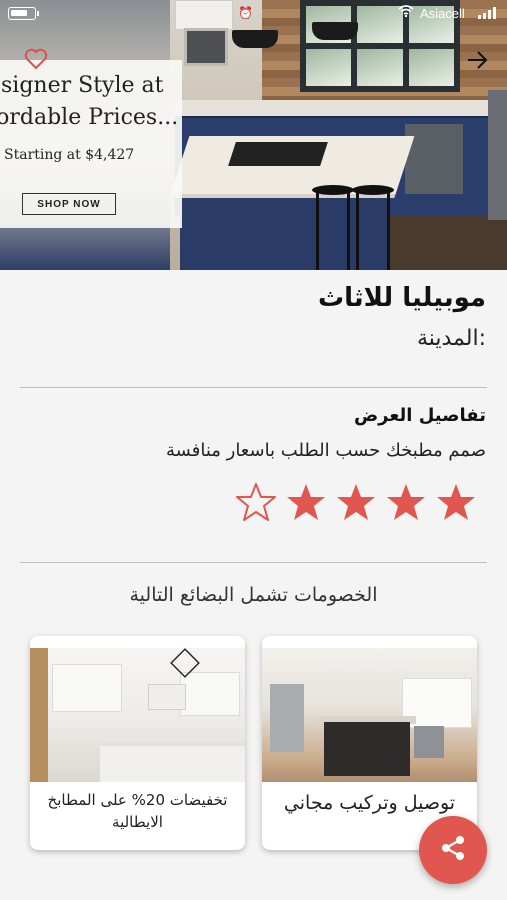  I want to click on arrow-right-icon, so click(477, 60).